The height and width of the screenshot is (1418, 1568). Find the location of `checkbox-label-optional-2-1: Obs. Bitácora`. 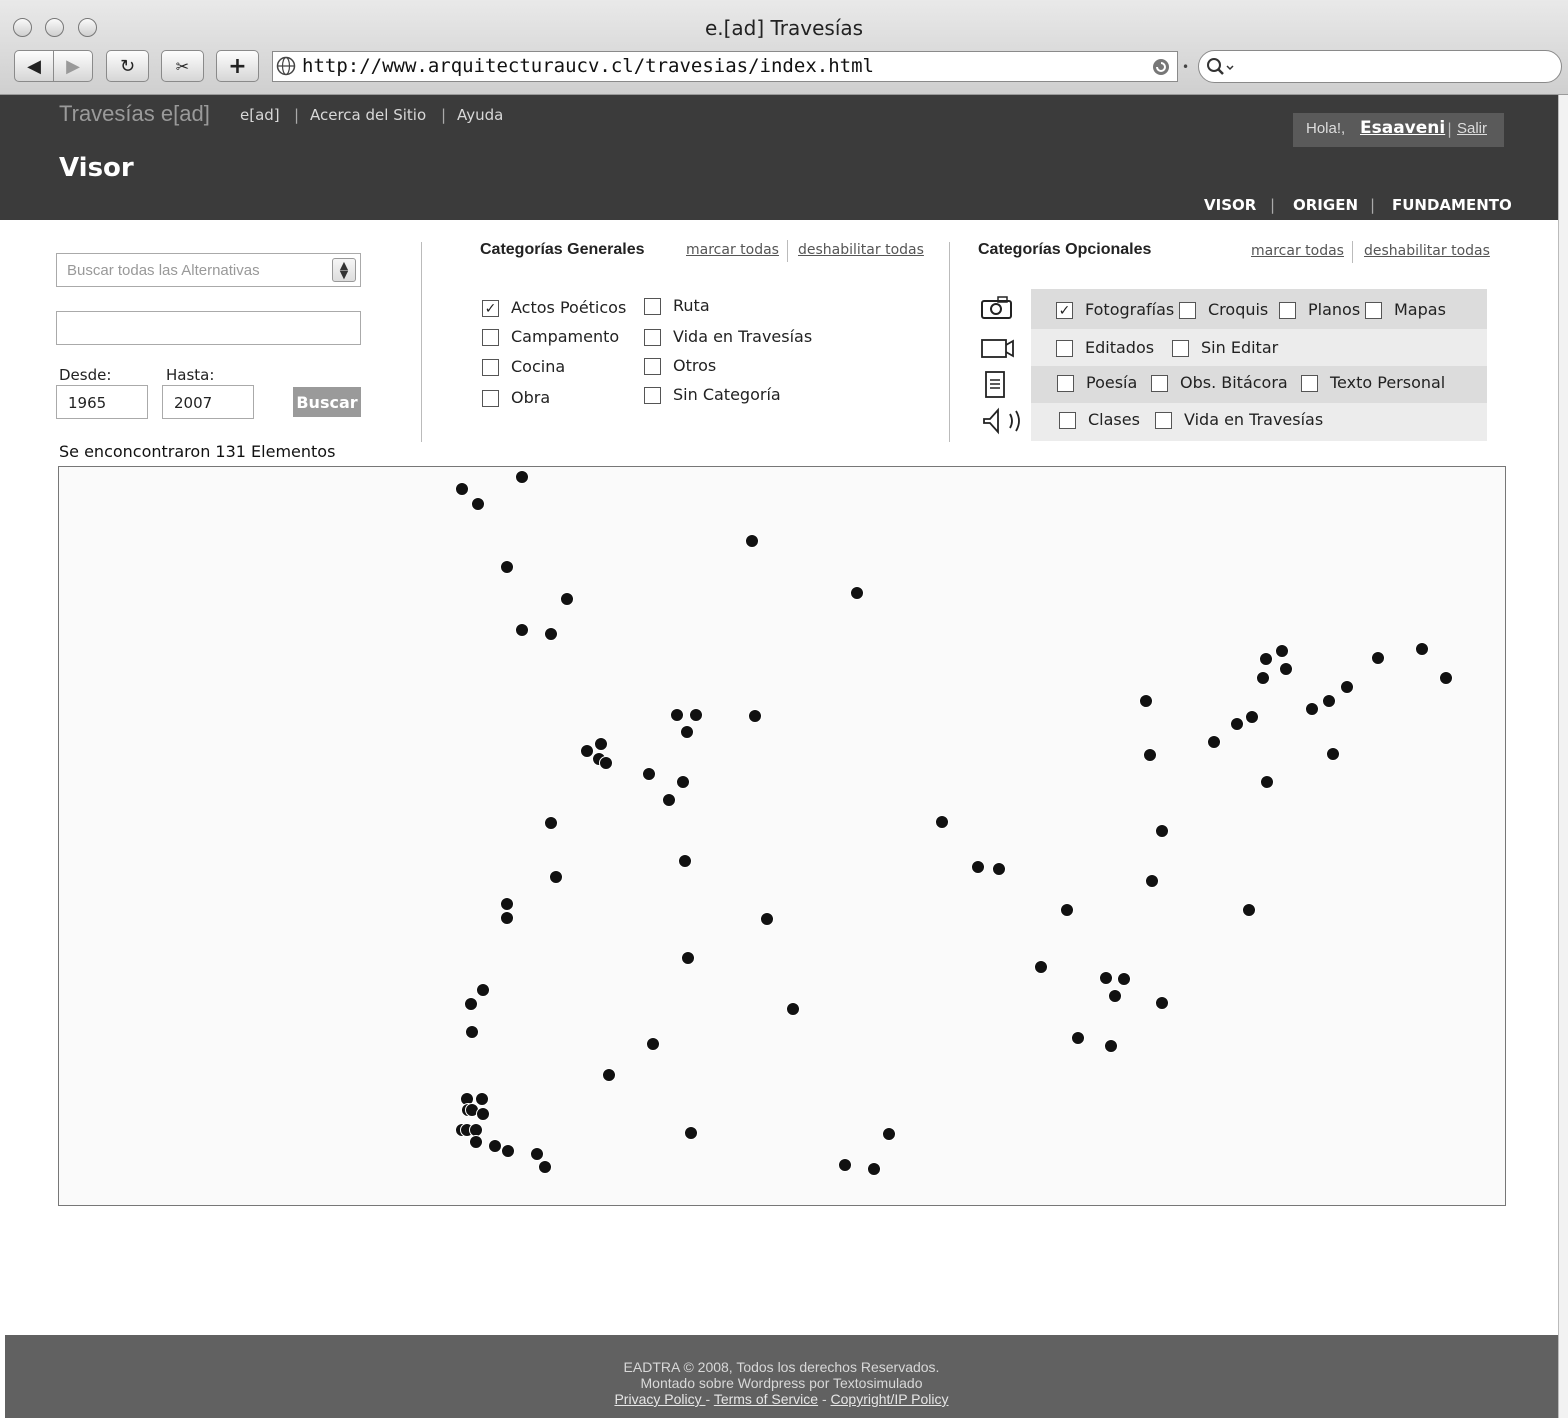

checkbox-label-optional-2-1: Obs. Bitácora is located at coordinates (1234, 382).